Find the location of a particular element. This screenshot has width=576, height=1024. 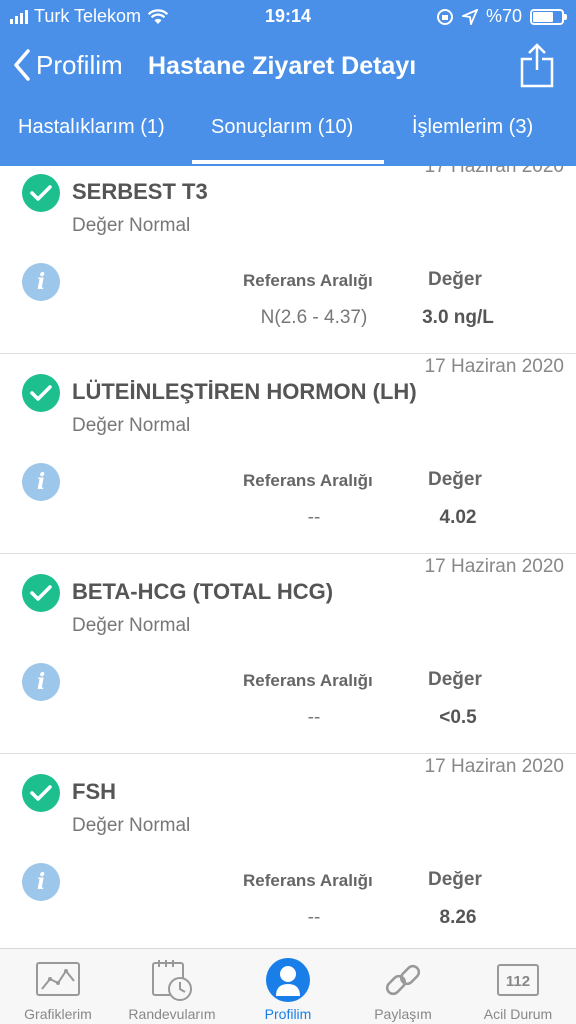

bottom-tab-acil-durum: 112 Acil Durum is located at coordinates (518, 986).